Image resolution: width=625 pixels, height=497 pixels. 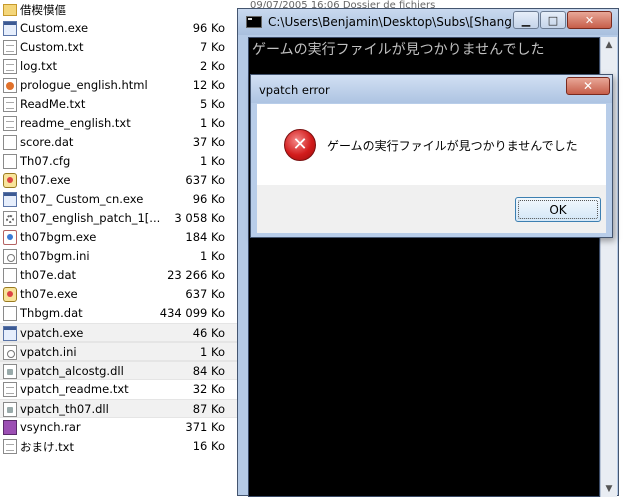 I want to click on file-name: th07.exe, so click(x=45, y=180).